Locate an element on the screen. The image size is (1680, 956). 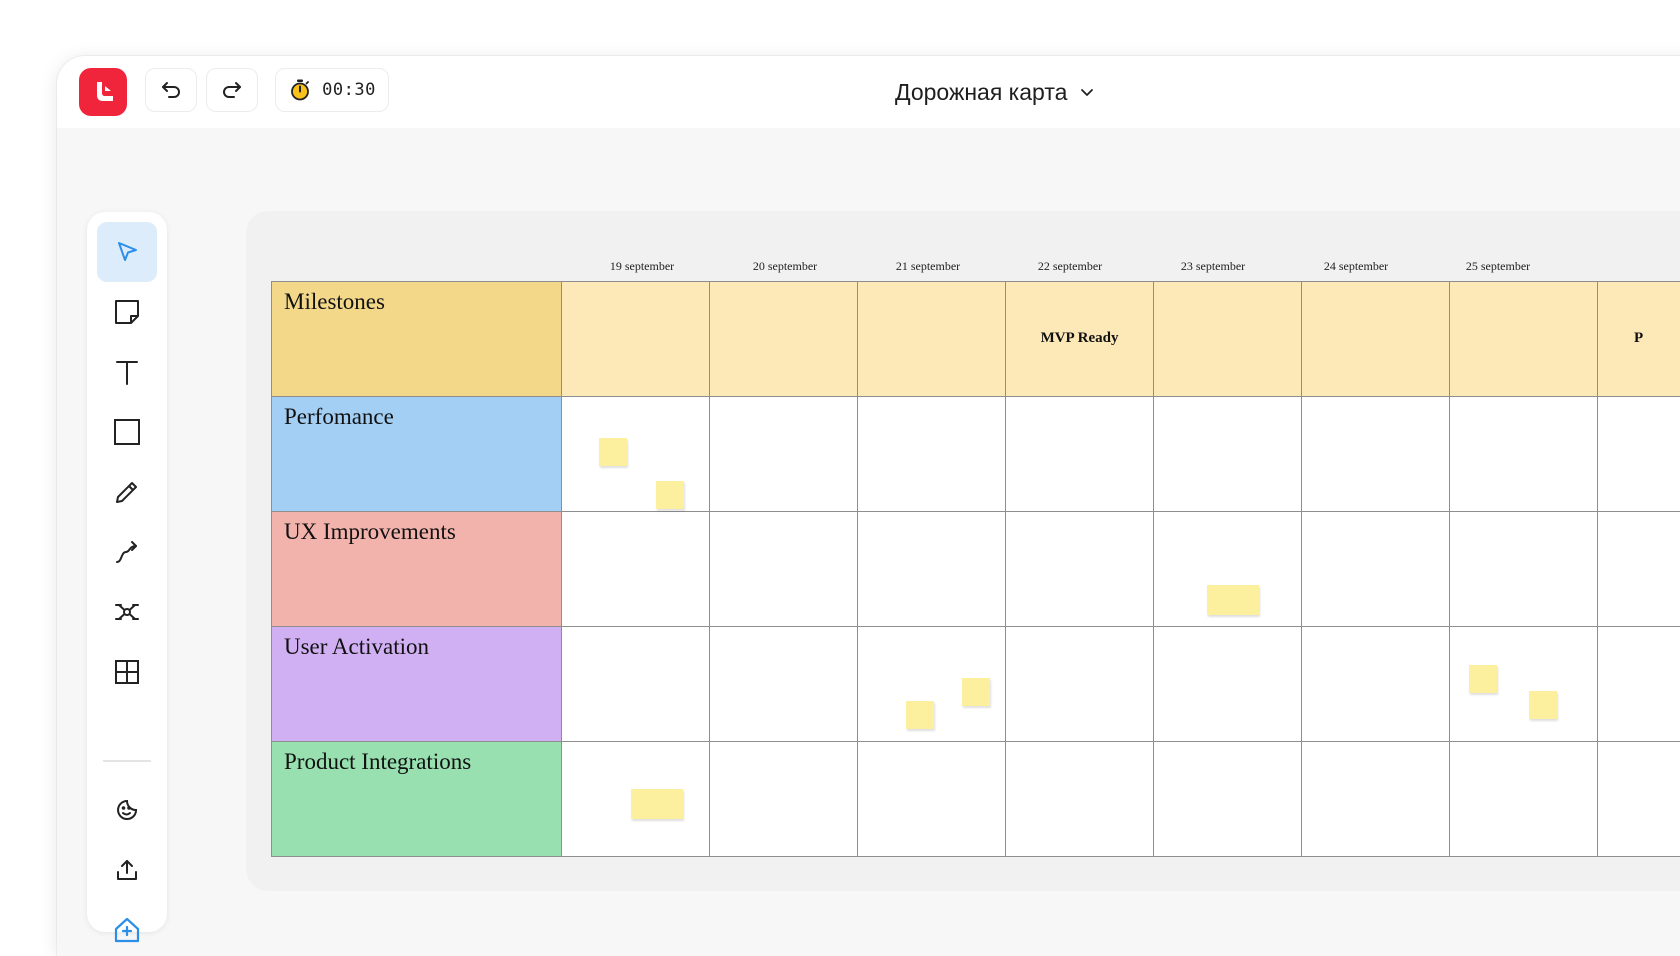
sticker-tool is located at coordinates (127, 810).